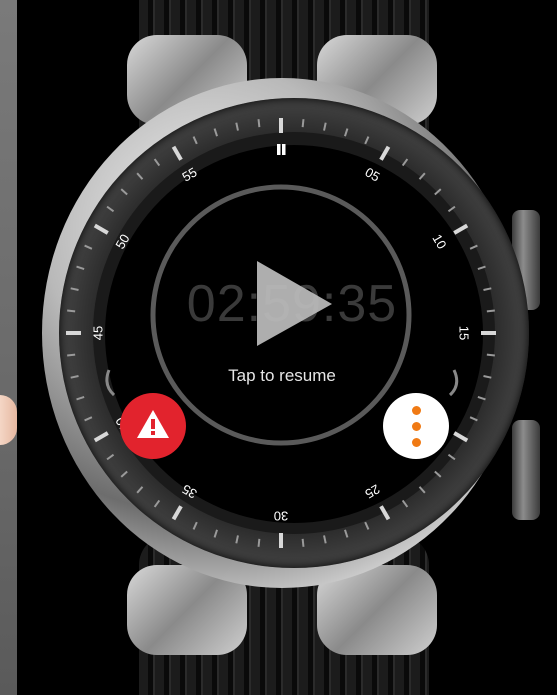  What do you see at coordinates (464, 333) in the screenshot?
I see `bezel-number: 15` at bounding box center [464, 333].